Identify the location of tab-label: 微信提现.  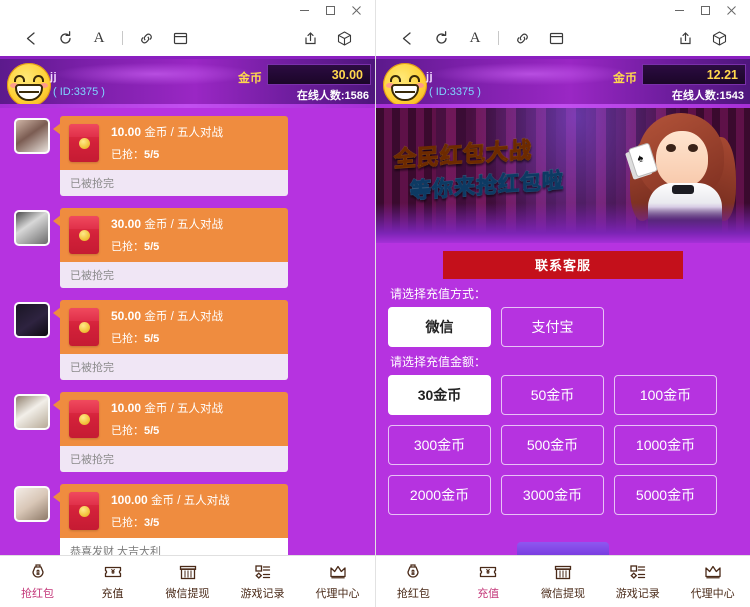
(187, 594).